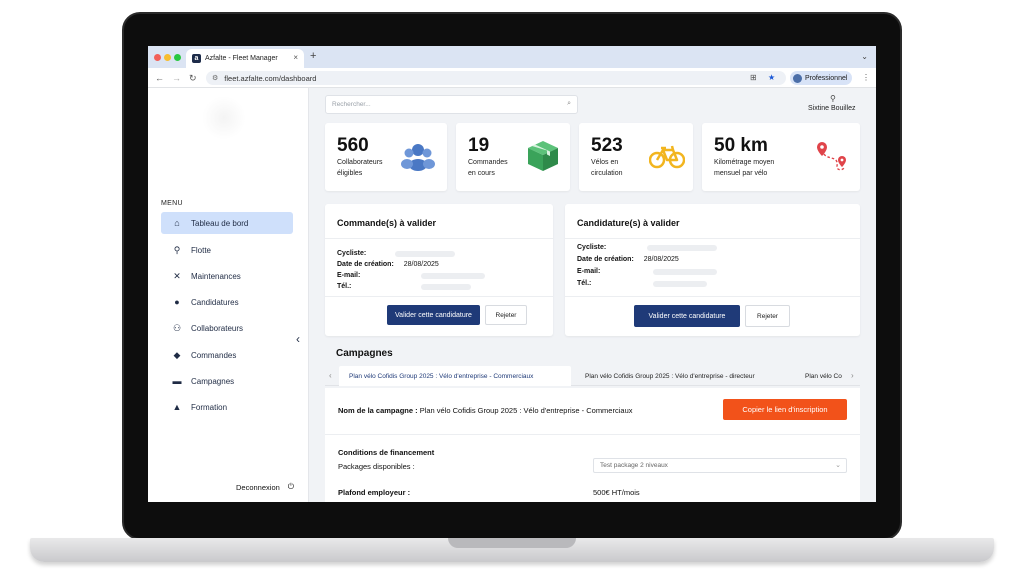 The width and height of the screenshot is (1024, 576). Describe the element at coordinates (172, 203) in the screenshot. I see `menu-label: MENU` at that location.